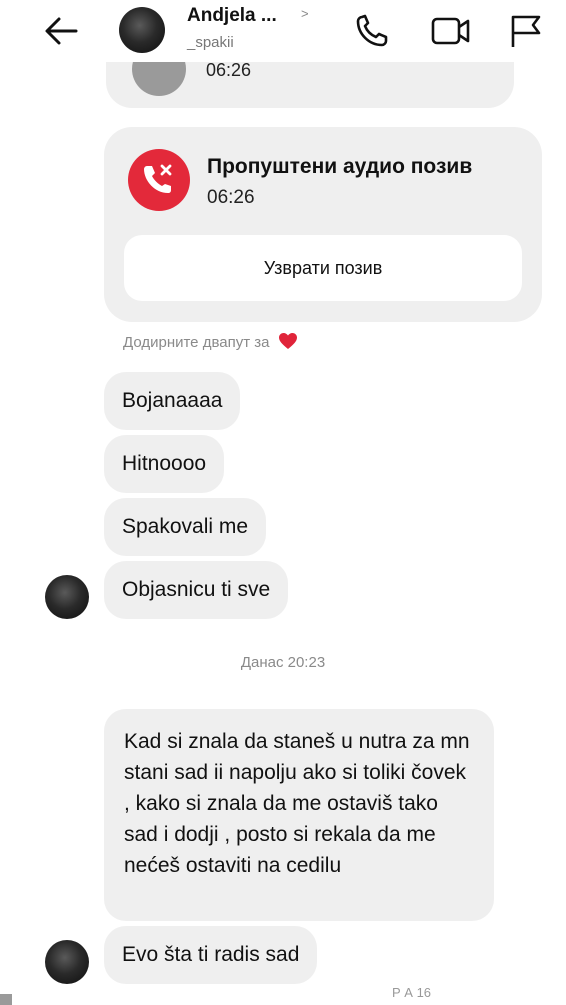 Image resolution: width=566 pixels, height=1005 pixels. What do you see at coordinates (196, 342) in the screenshot?
I see `double-tap-hint-text: Додирните двапут за` at bounding box center [196, 342].